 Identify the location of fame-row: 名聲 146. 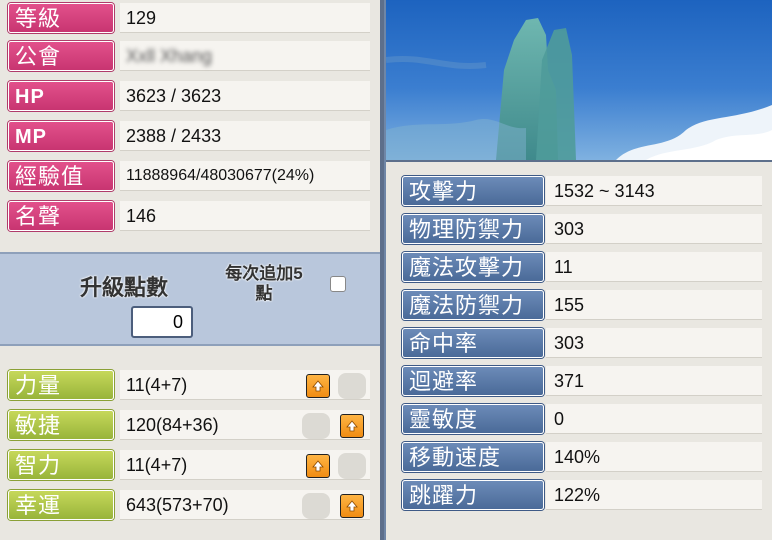
(190, 216).